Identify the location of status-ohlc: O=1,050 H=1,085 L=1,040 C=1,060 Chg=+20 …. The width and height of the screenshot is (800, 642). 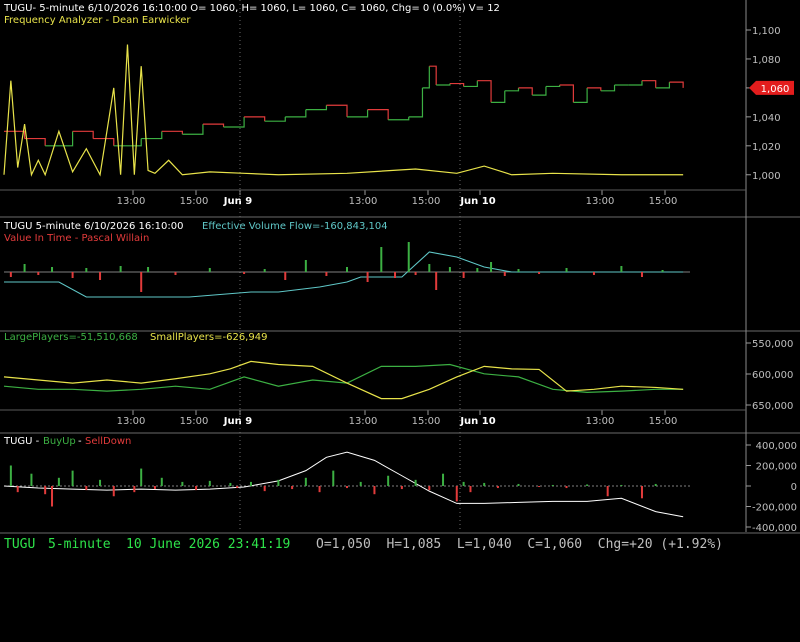
(519, 544).